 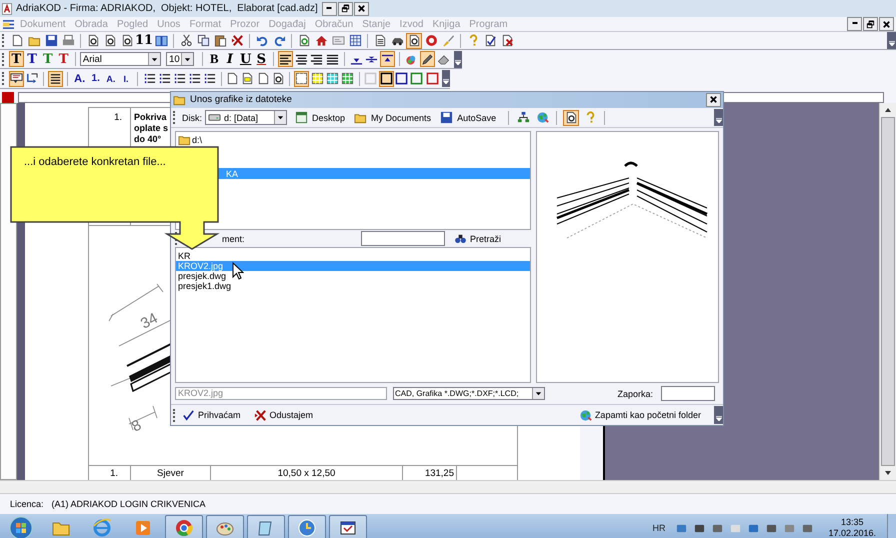 I want to click on language-indicator: HR, so click(x=659, y=528).